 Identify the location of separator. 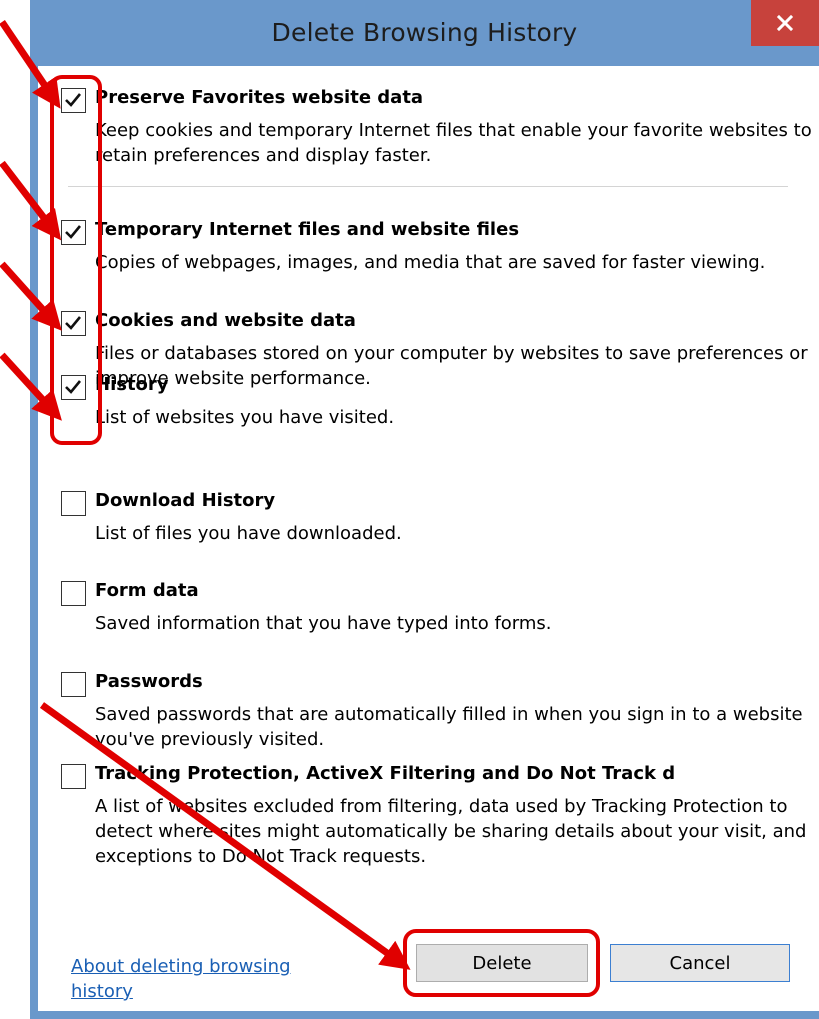
(428, 186).